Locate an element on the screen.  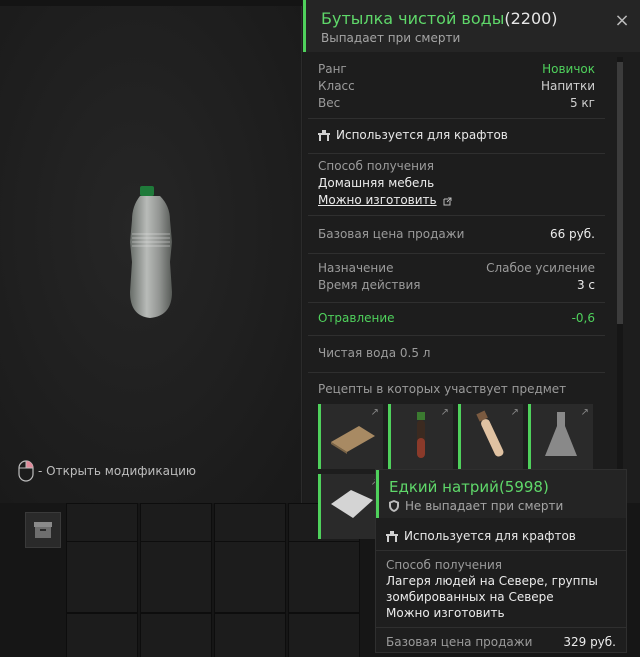
price-value: 66 руб. is located at coordinates (572, 234).